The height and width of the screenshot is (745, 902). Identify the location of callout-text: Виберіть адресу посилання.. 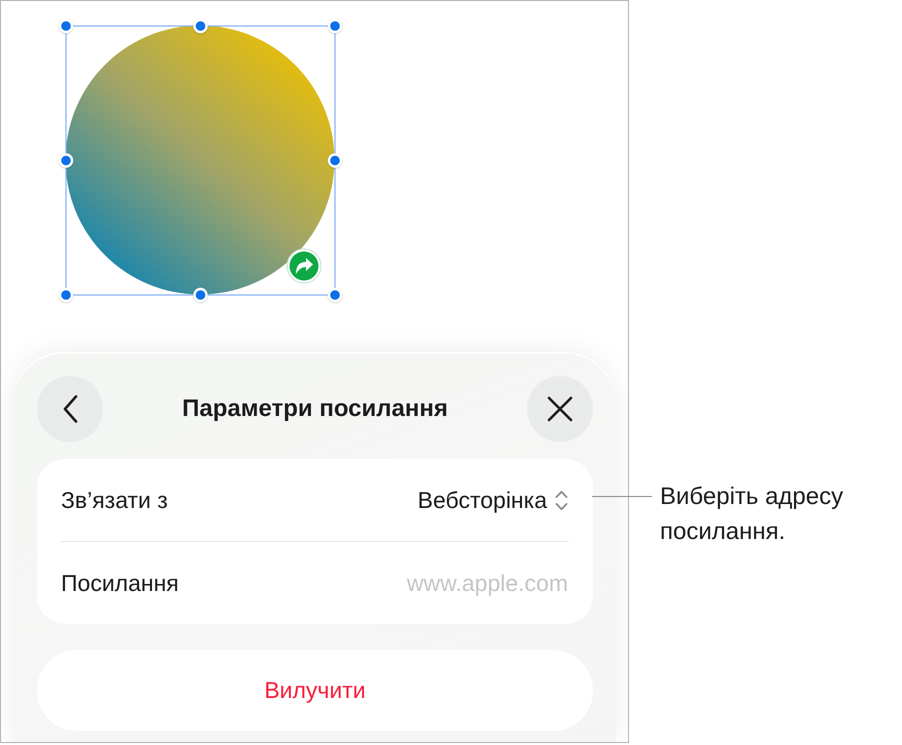
(752, 514).